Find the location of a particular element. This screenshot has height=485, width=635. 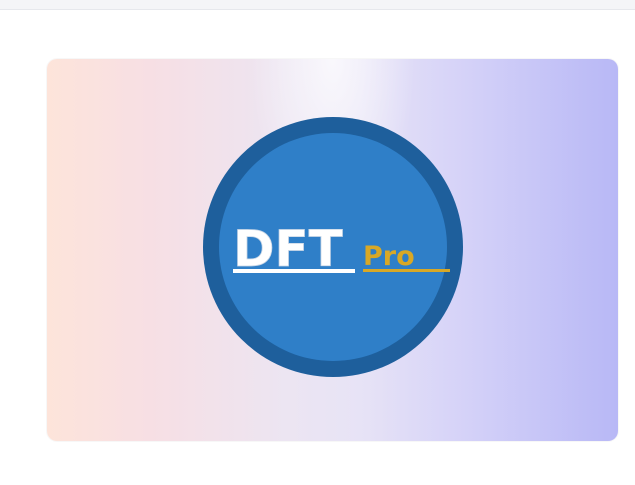

logo-secondary-text: Pro is located at coordinates (389, 256).